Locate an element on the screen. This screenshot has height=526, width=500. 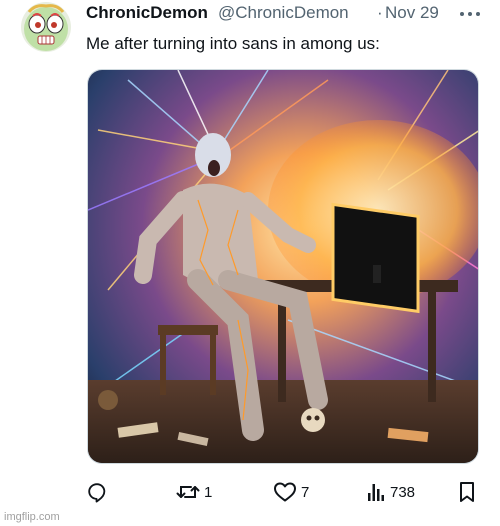
like-count: 7 is located at coordinates (305, 492).